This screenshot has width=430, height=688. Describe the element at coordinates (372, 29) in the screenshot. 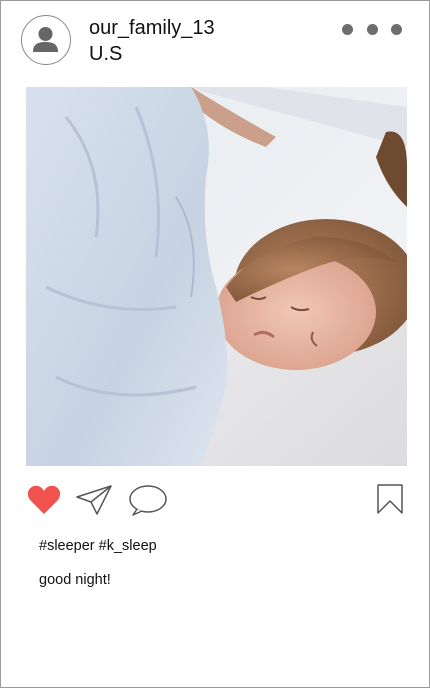

I see `more-options-button` at that location.